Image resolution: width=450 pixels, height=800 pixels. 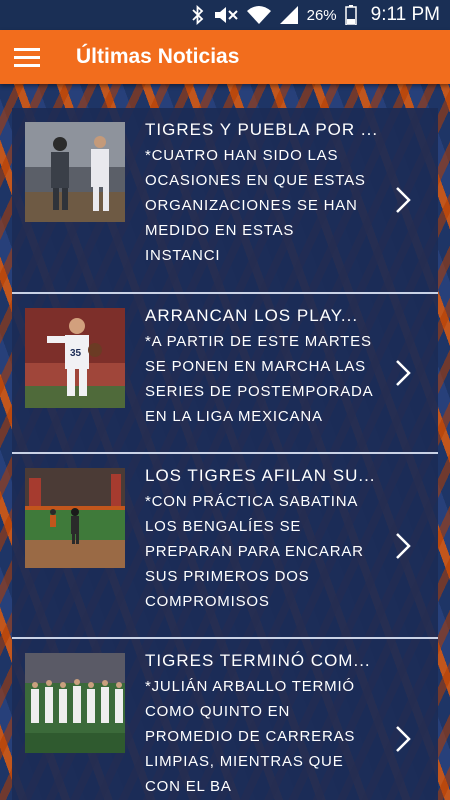 I want to click on wifi-icon, so click(x=258, y=15).